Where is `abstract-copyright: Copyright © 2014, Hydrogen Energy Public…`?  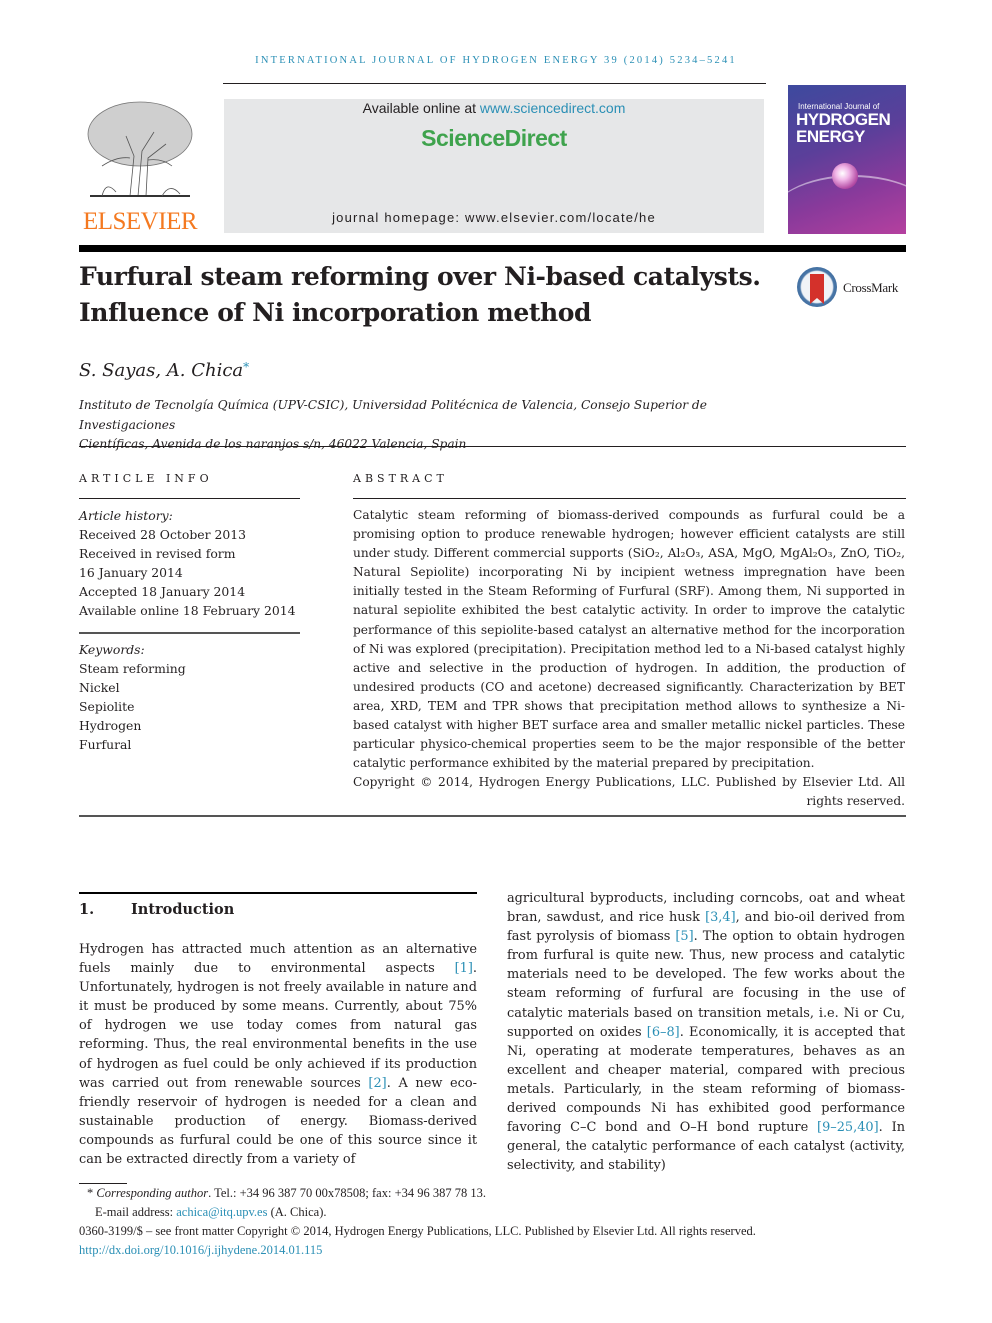
abstract-copyright: Copyright © 2014, Hydrogen Energy Public… is located at coordinates (629, 792).